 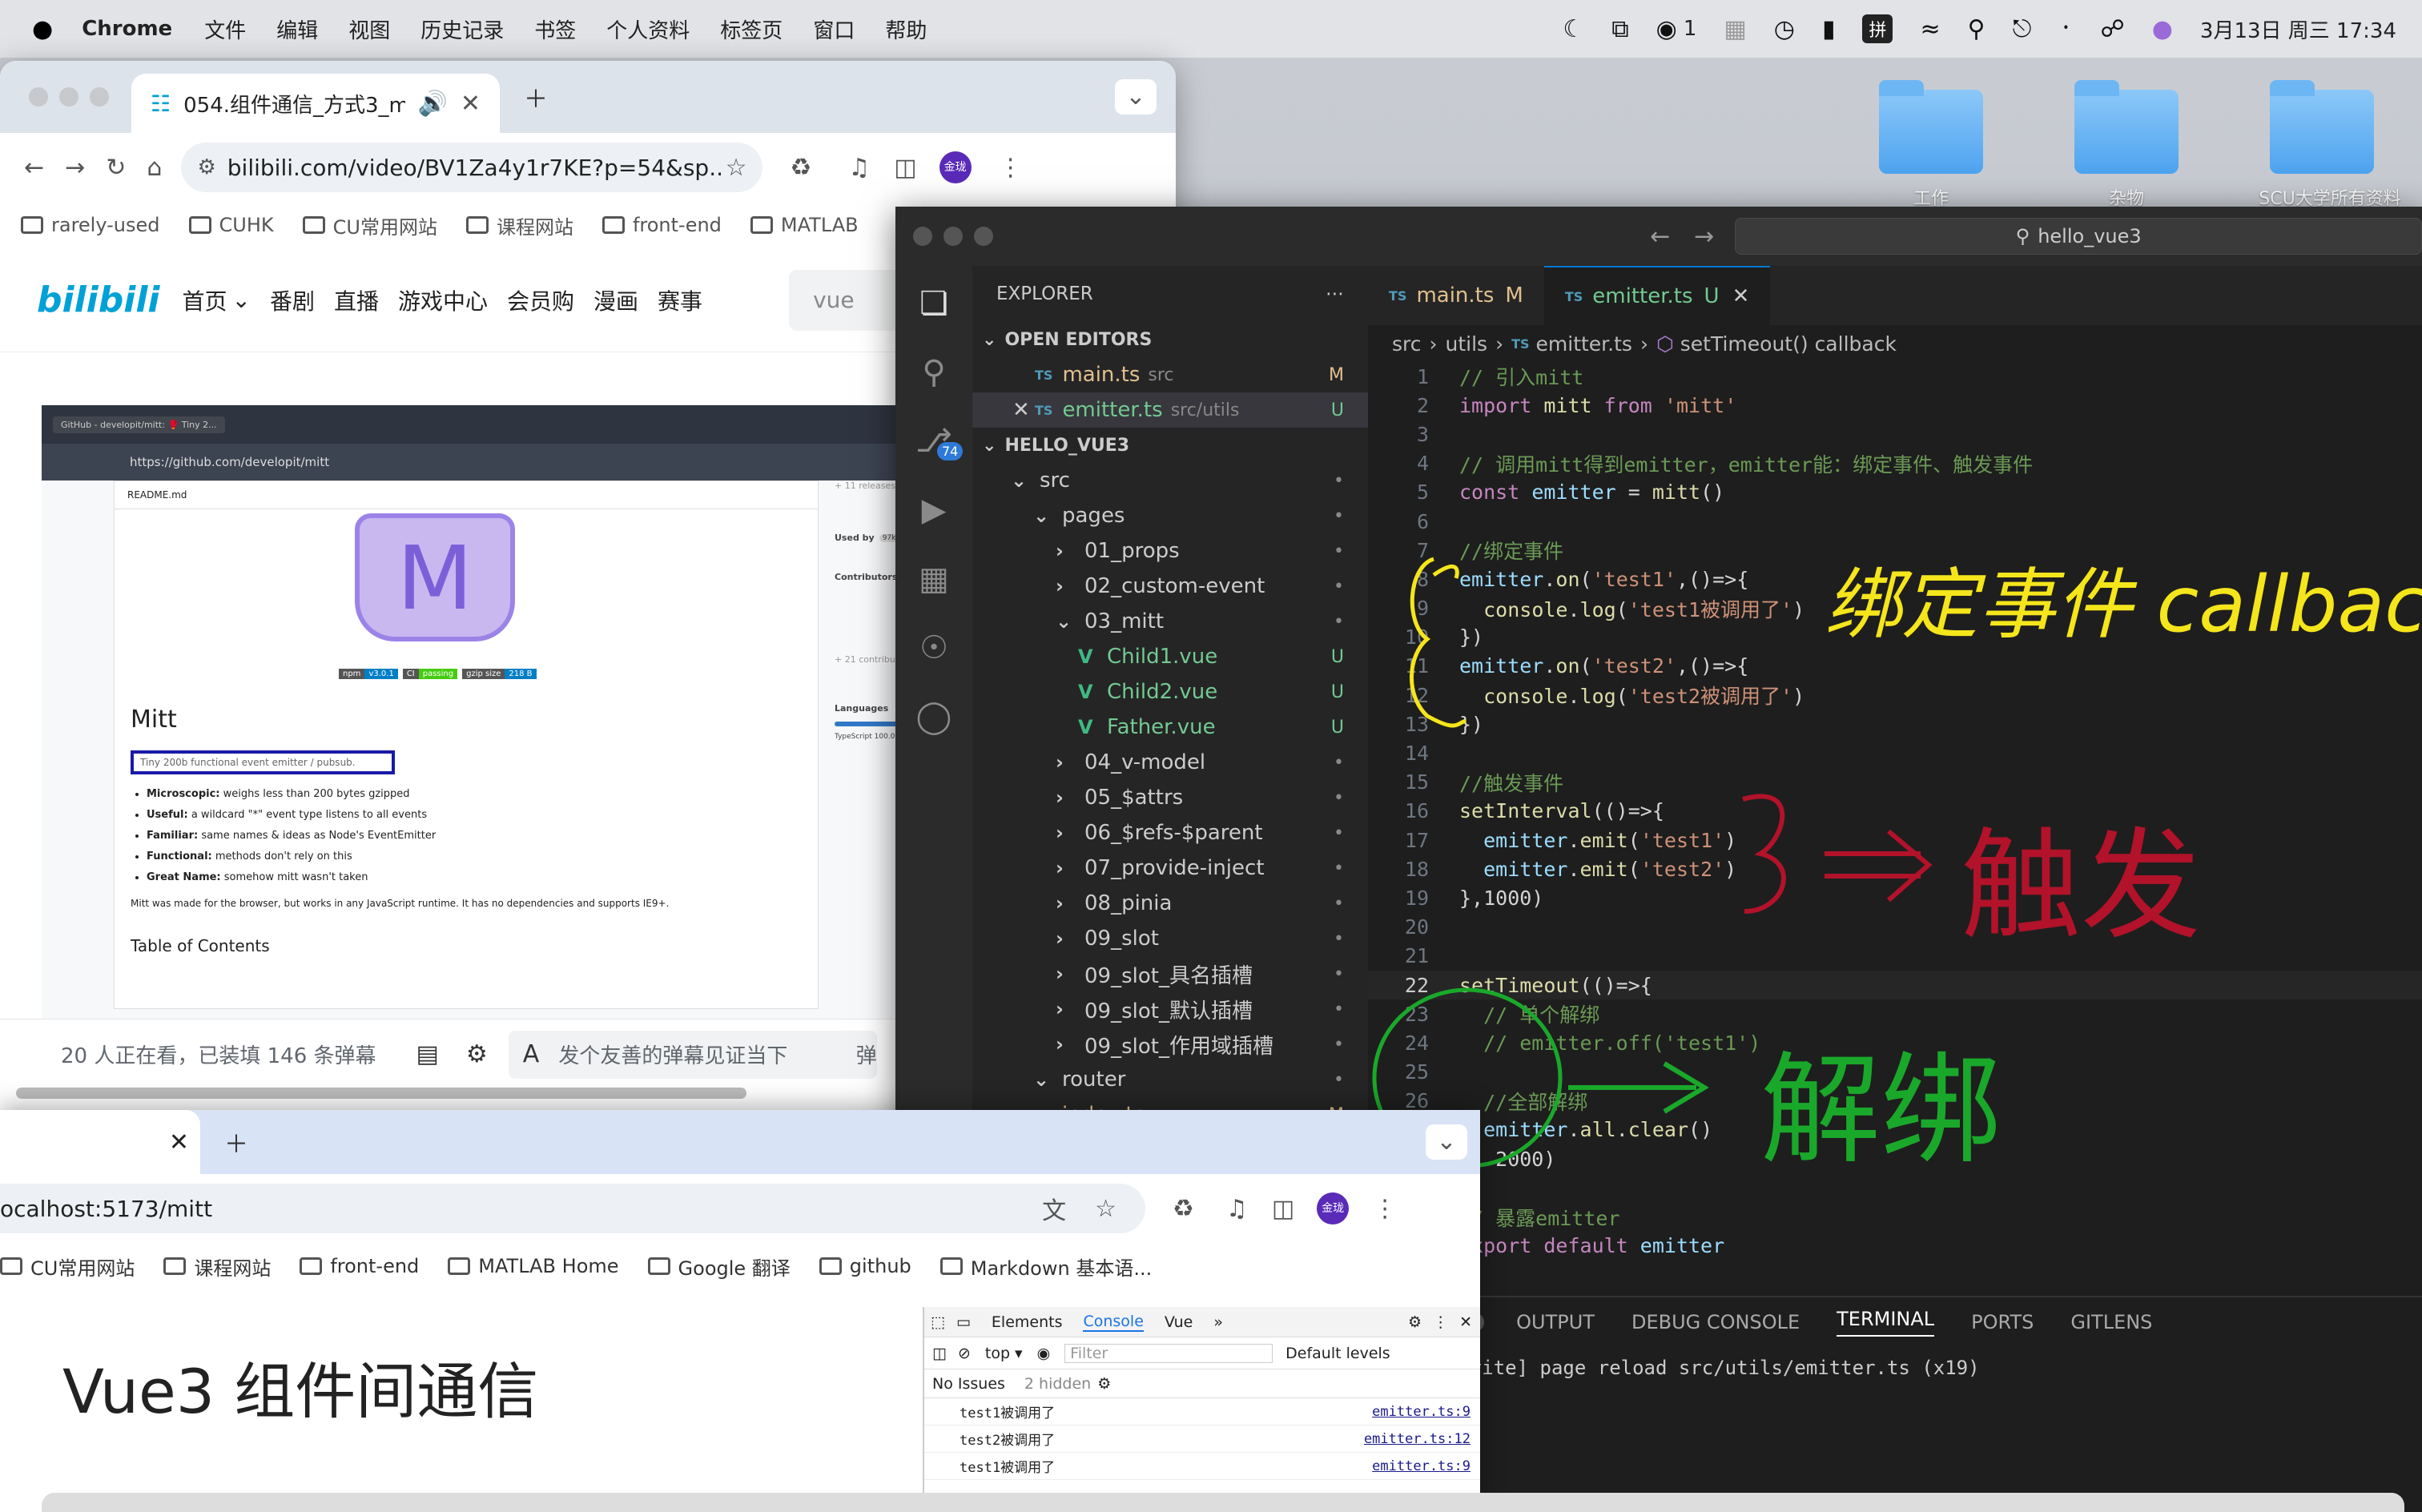 What do you see at coordinates (1895, 521) in the screenshot?
I see `code-line: 6` at bounding box center [1895, 521].